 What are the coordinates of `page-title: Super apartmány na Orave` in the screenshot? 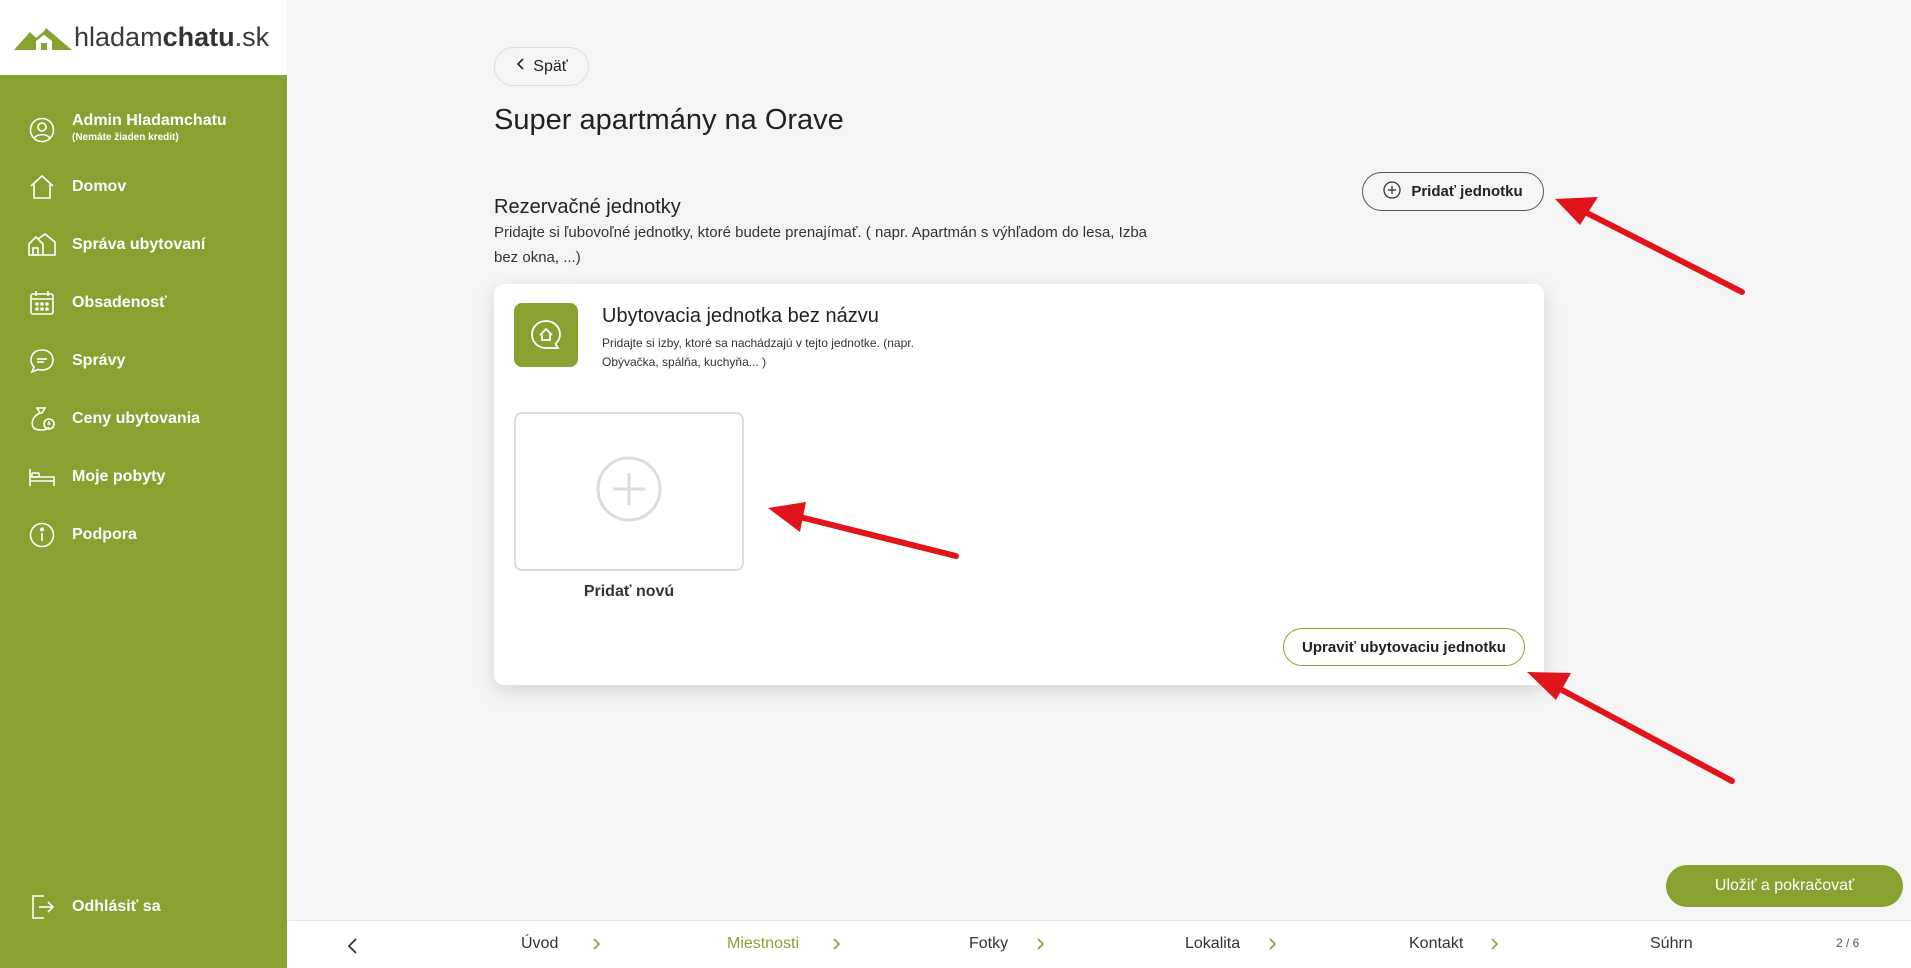 It's located at (669, 120).